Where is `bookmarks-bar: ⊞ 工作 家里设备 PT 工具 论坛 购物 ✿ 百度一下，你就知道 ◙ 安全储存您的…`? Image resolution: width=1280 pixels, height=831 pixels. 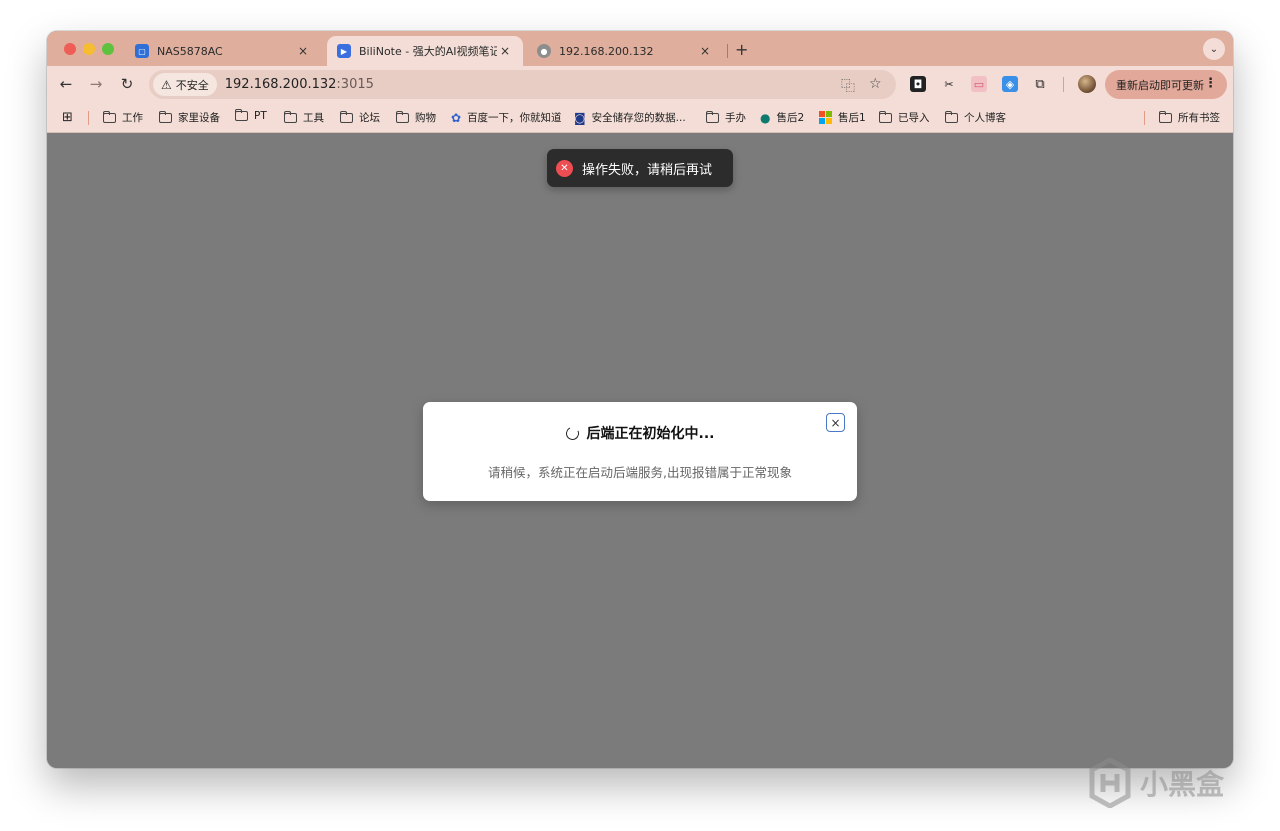 bookmarks-bar: ⊞ 工作 家里设备 PT 工具 论坛 购物 ✿ 百度一下，你就知道 ◙ 安全储存您的… is located at coordinates (640, 118).